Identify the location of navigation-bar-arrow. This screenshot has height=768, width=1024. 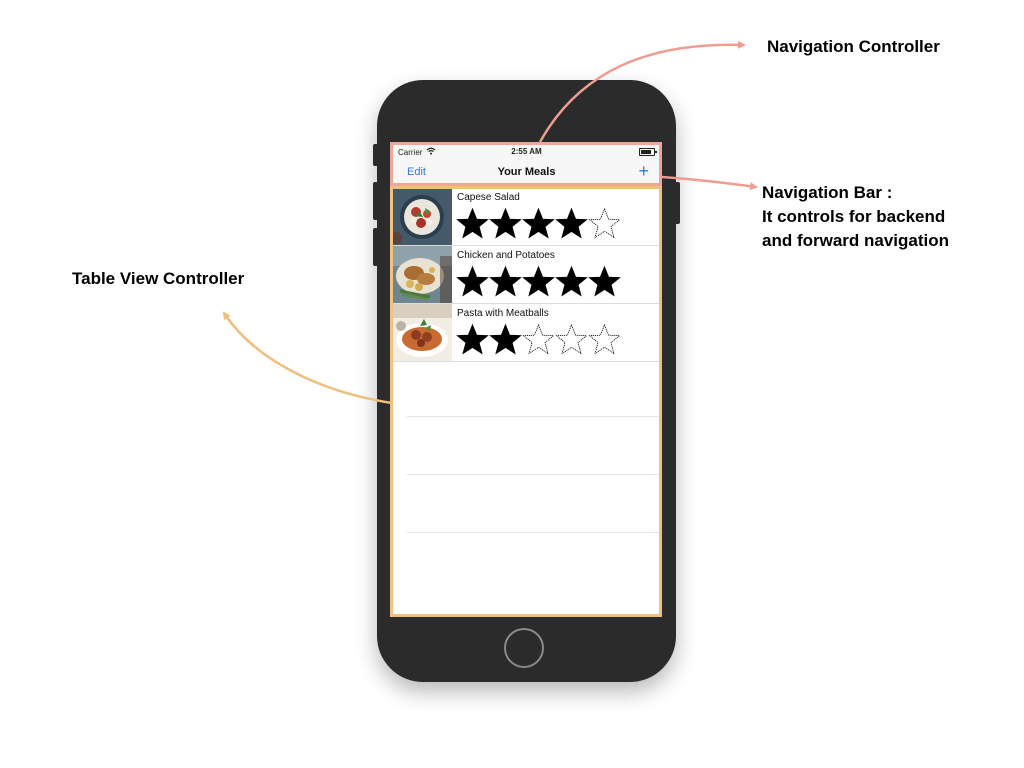
(709, 183).